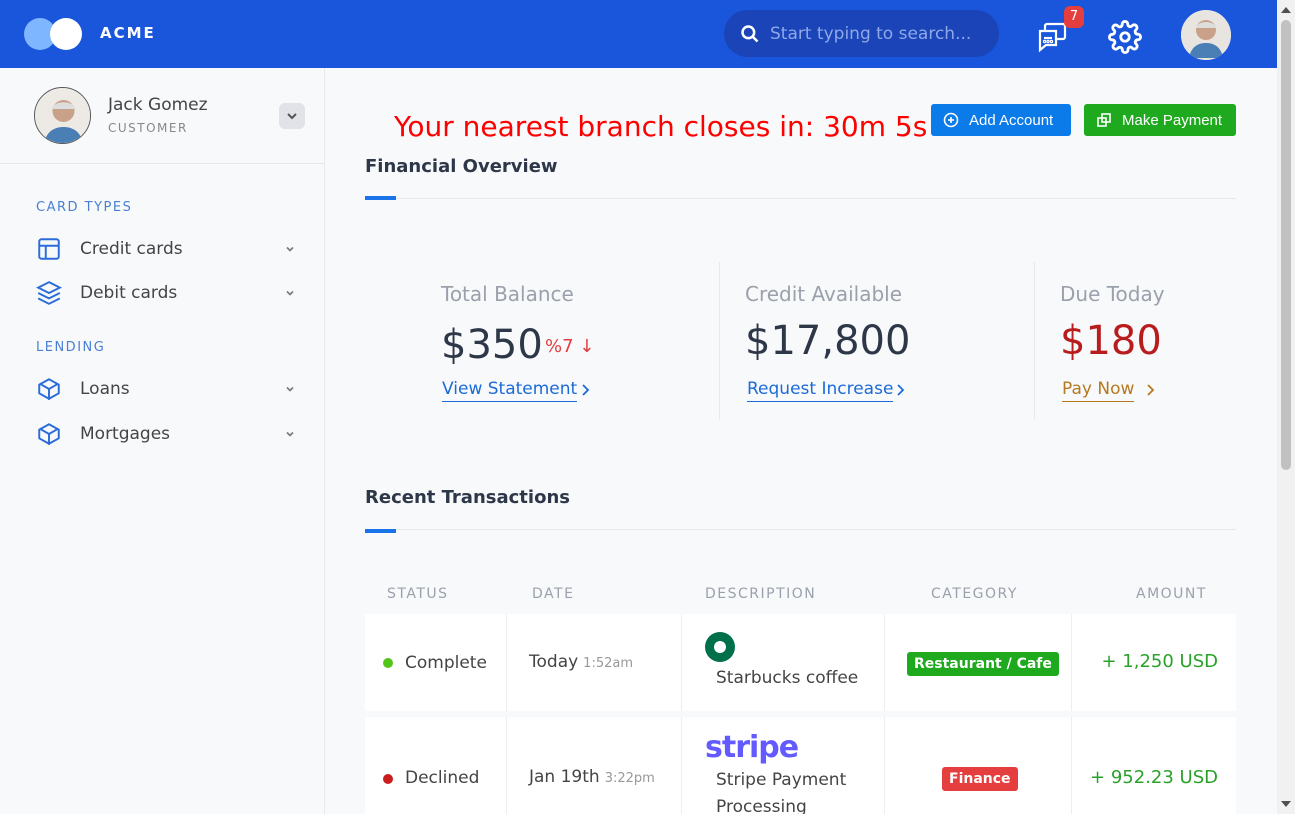 Image resolution: width=1295 pixels, height=814 pixels. I want to click on notification-badge: 7, so click(1074, 17).